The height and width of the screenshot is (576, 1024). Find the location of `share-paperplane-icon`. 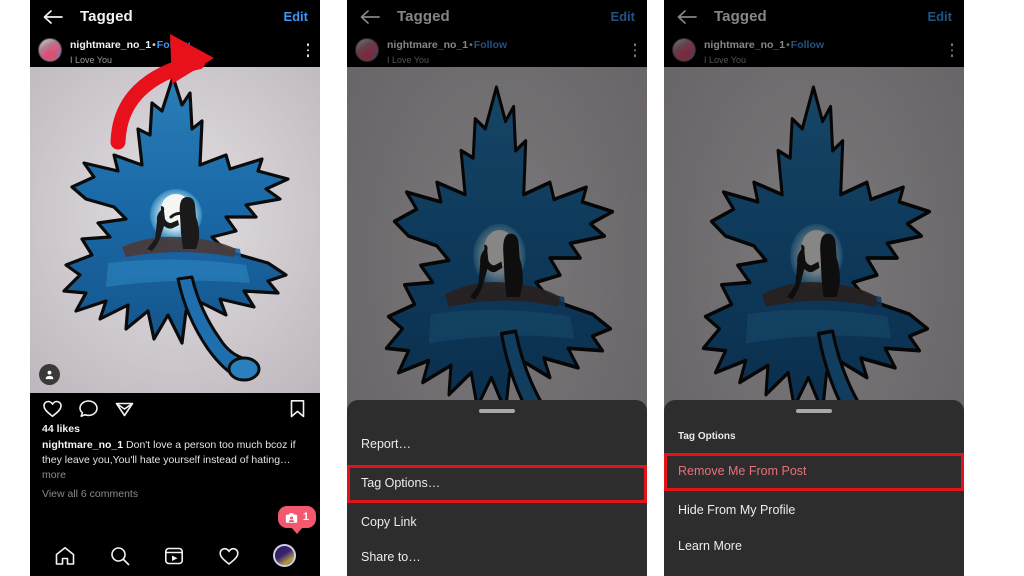

share-paperplane-icon is located at coordinates (124, 408).